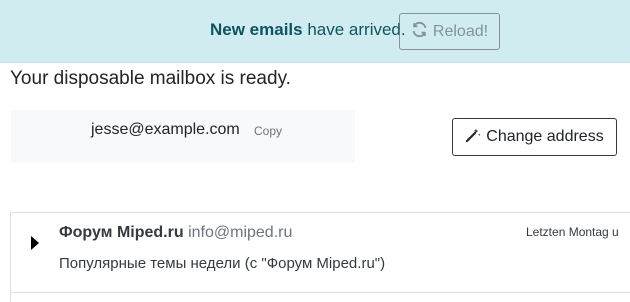  Describe the element at coordinates (268, 131) in the screenshot. I see `copy-button: Copy` at that location.